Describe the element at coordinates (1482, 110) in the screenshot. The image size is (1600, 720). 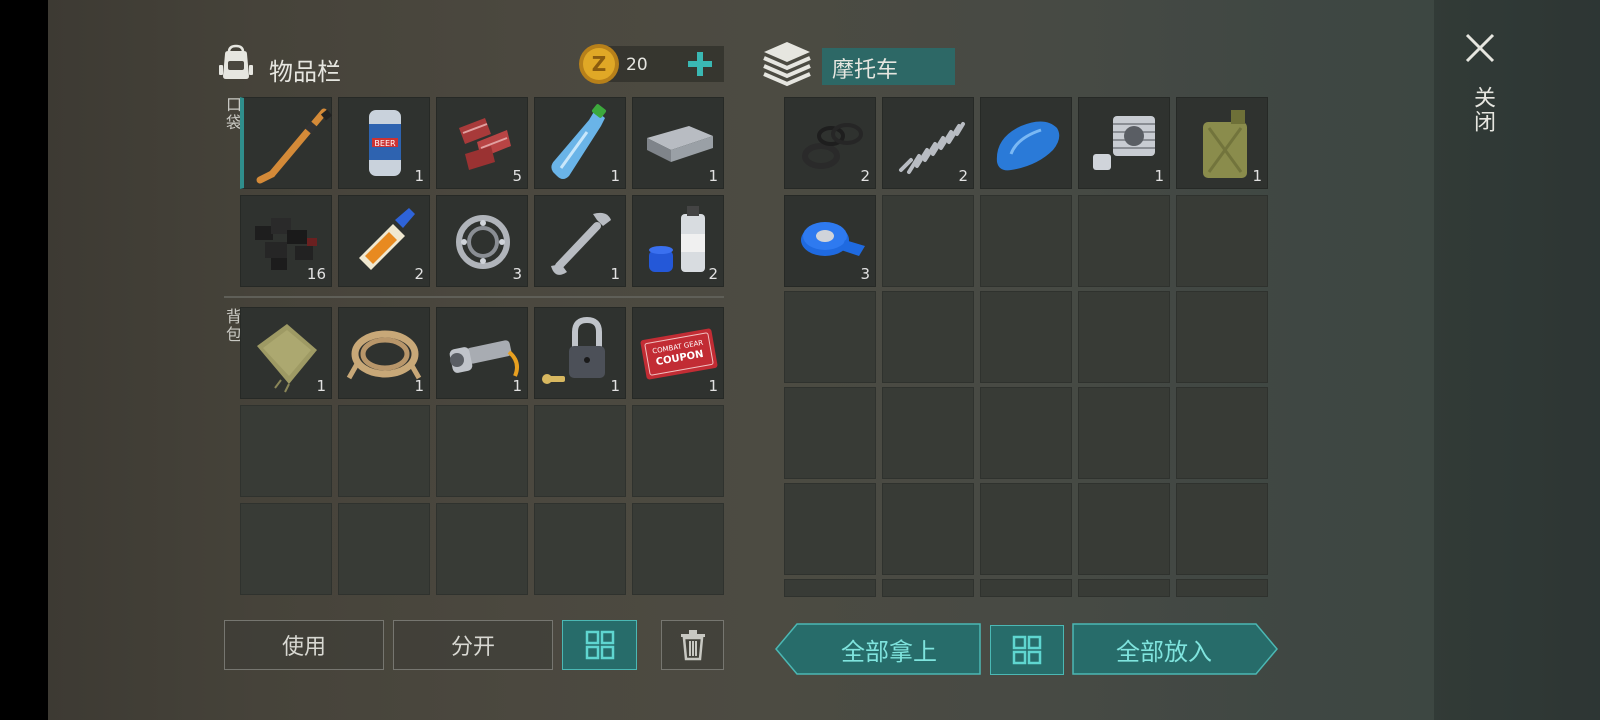
I see `close-label: 关闭` at that location.